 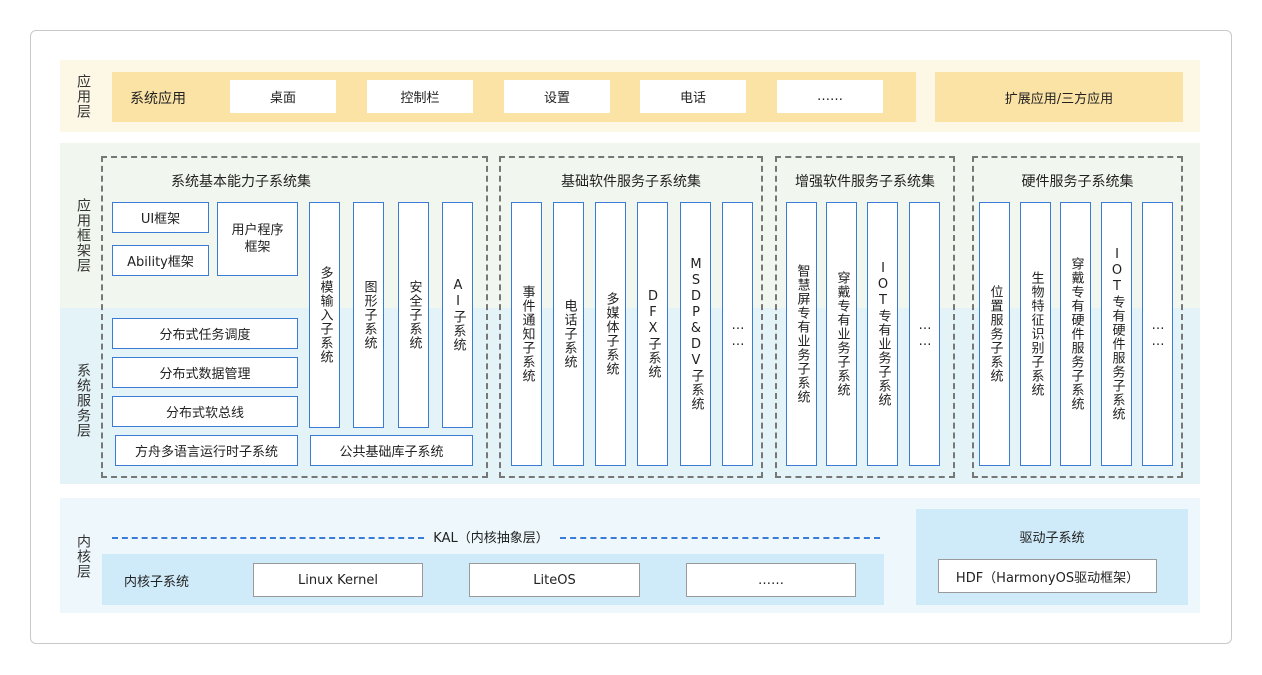 I want to click on wearable-hardware-column: 穿戴专有硬件服务子系统, so click(x=1075, y=334).